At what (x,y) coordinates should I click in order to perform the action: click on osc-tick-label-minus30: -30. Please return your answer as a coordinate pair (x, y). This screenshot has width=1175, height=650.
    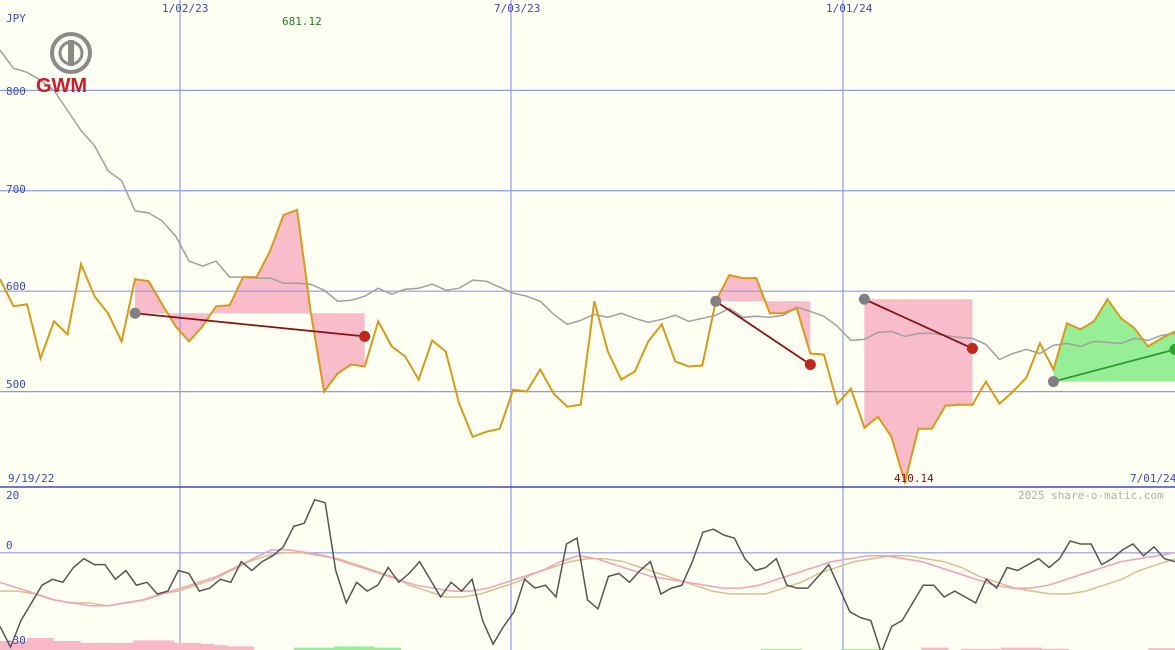
    Looking at the image, I should click on (16, 640).